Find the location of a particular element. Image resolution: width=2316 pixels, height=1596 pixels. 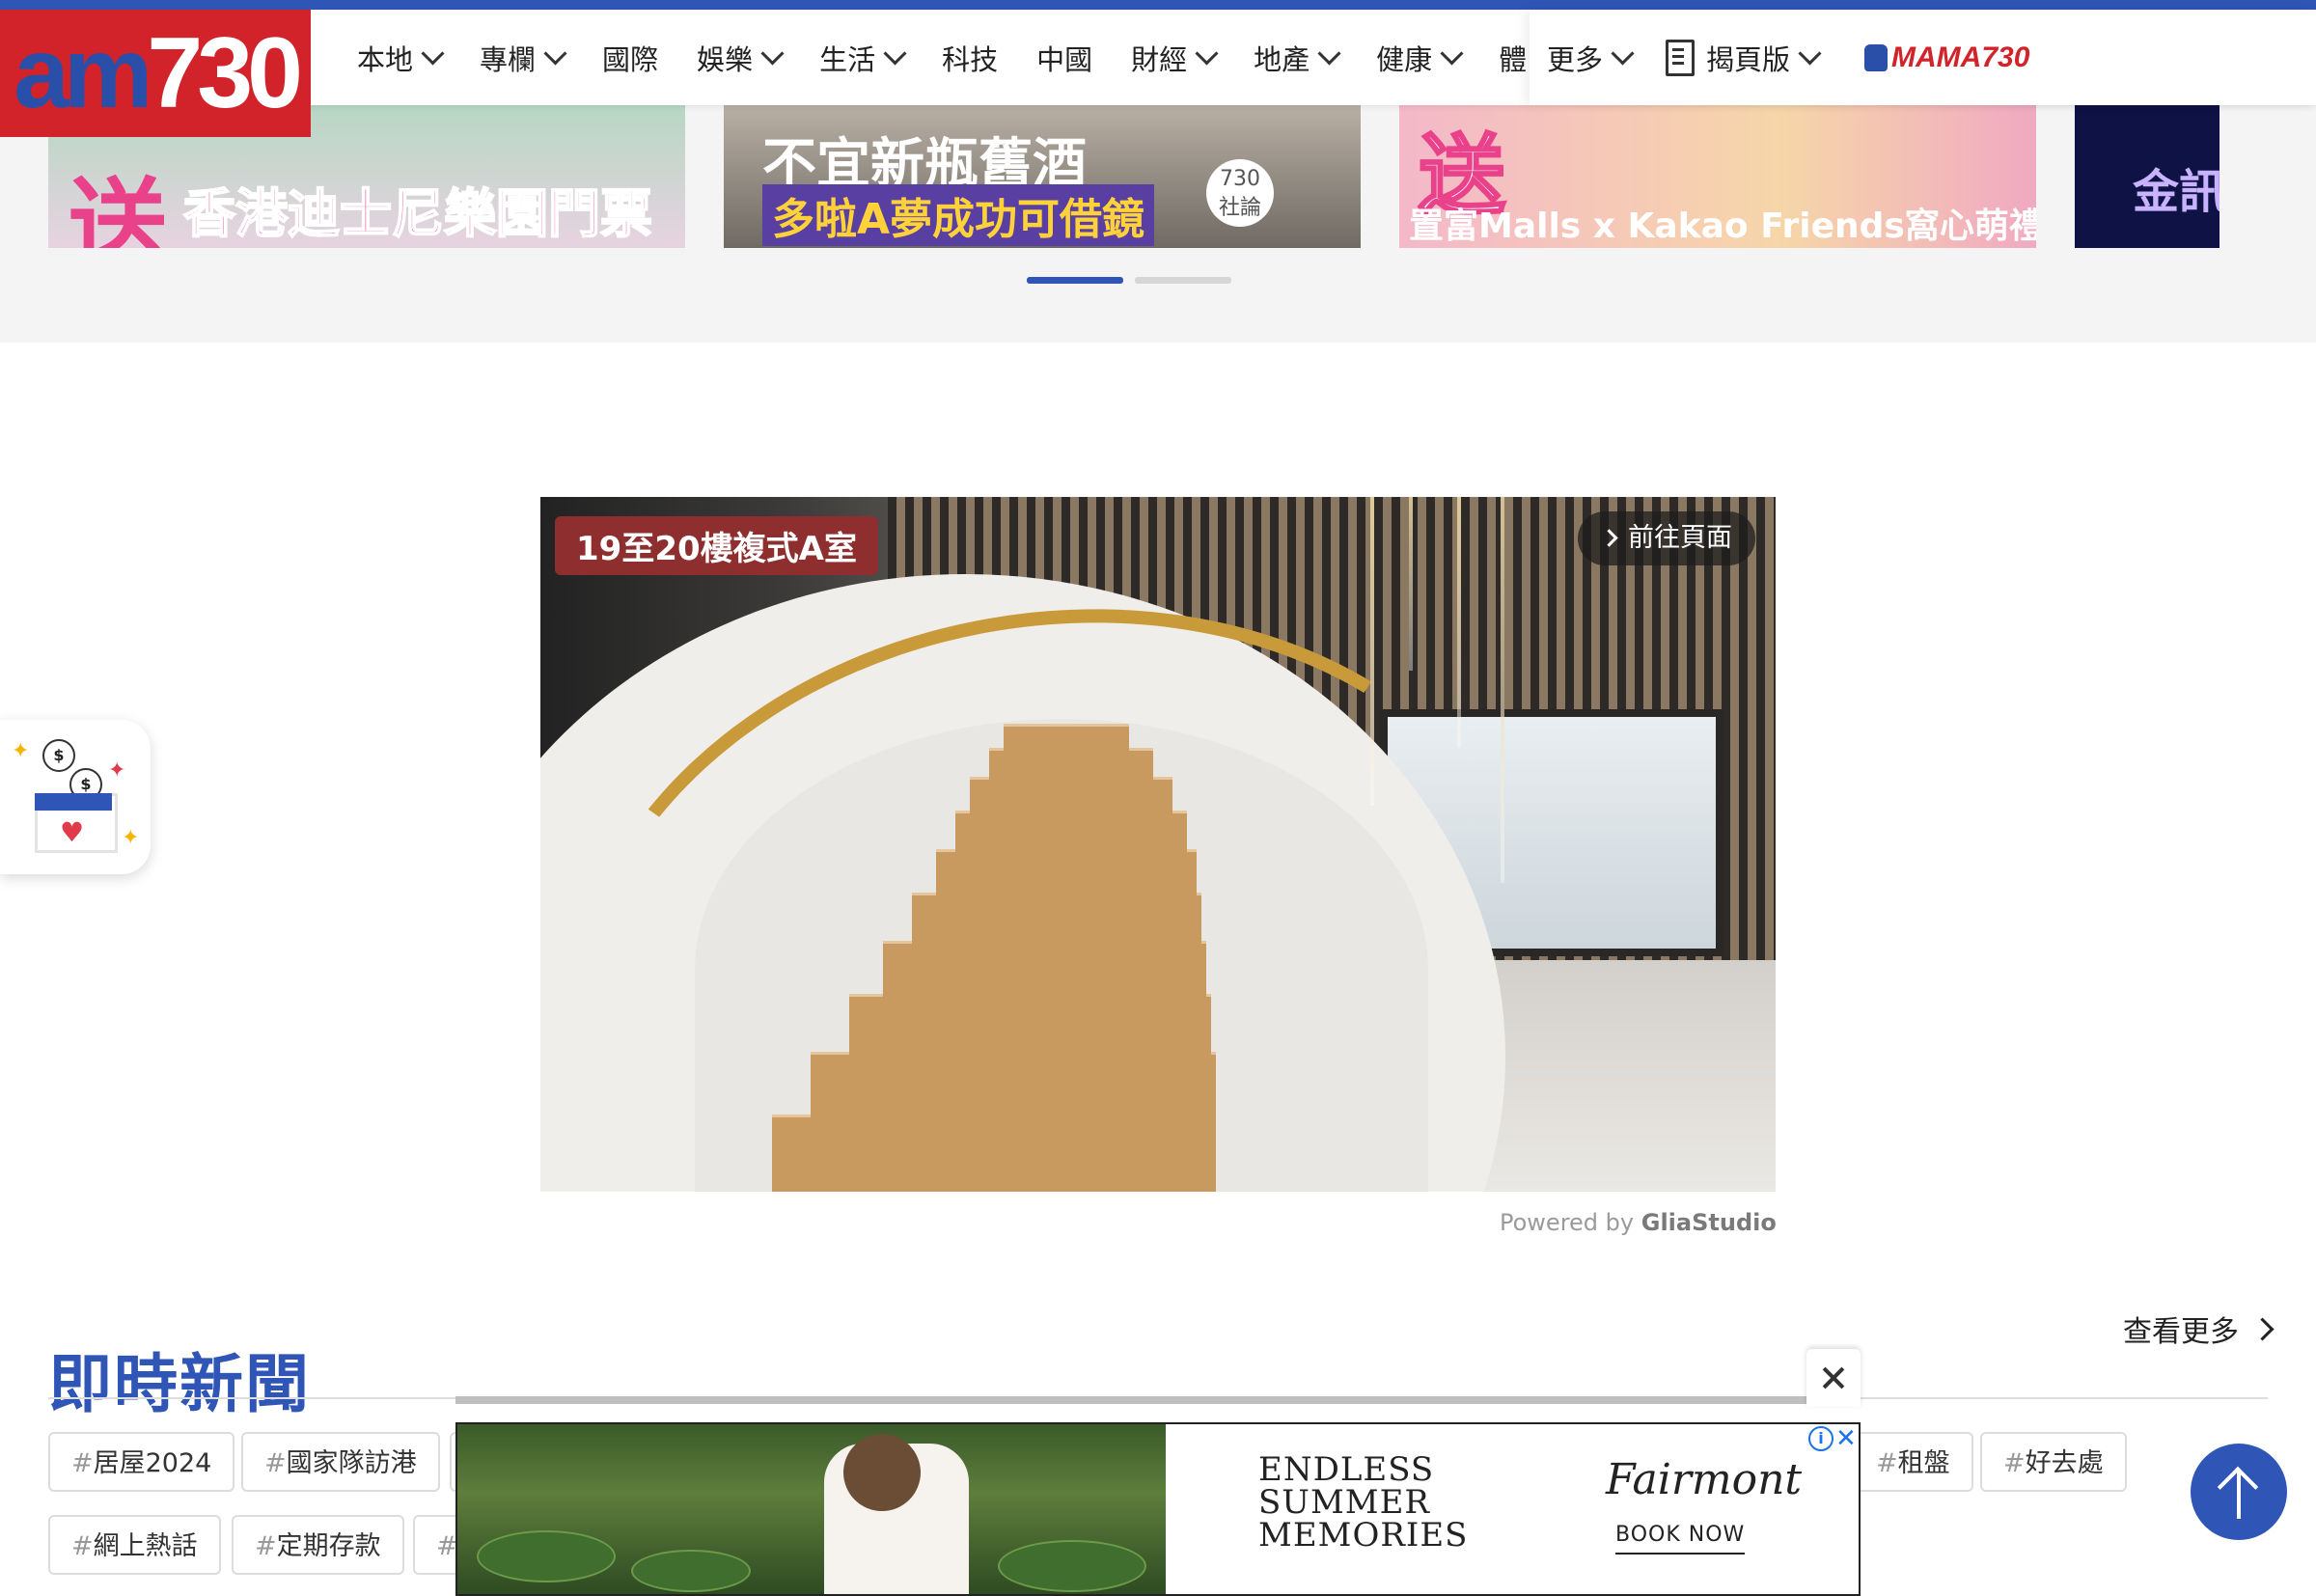

nav-item-lifestyle: 生活 is located at coordinates (861, 58).